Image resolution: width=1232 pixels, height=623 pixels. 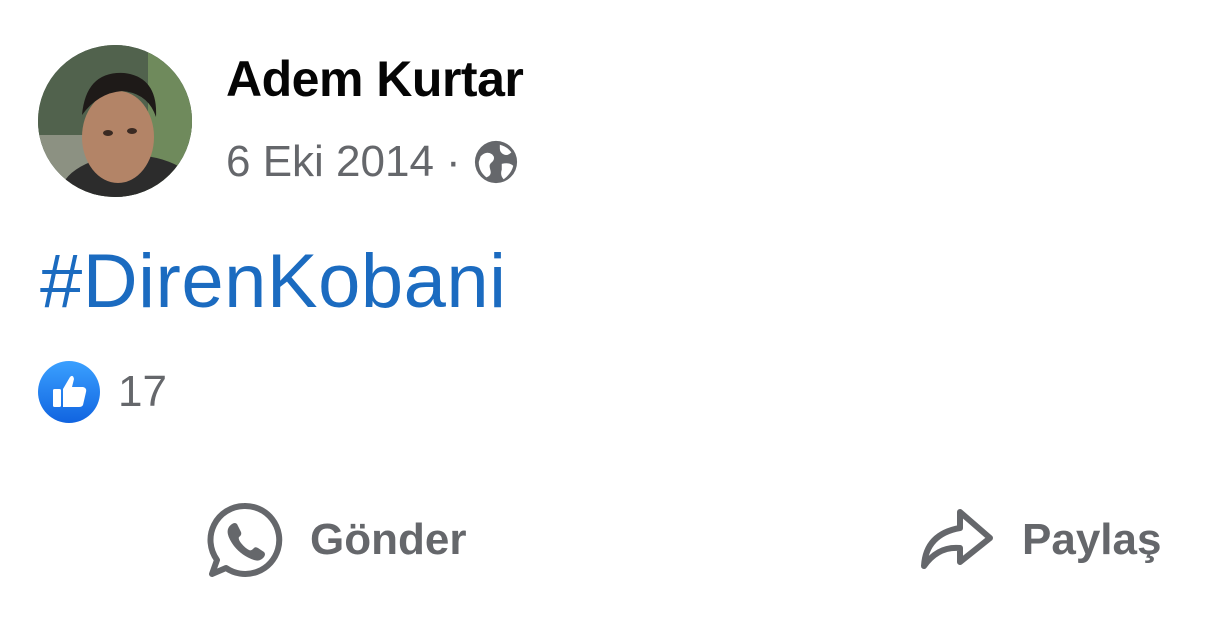 I want to click on send-label: Gönder, so click(x=388, y=539).